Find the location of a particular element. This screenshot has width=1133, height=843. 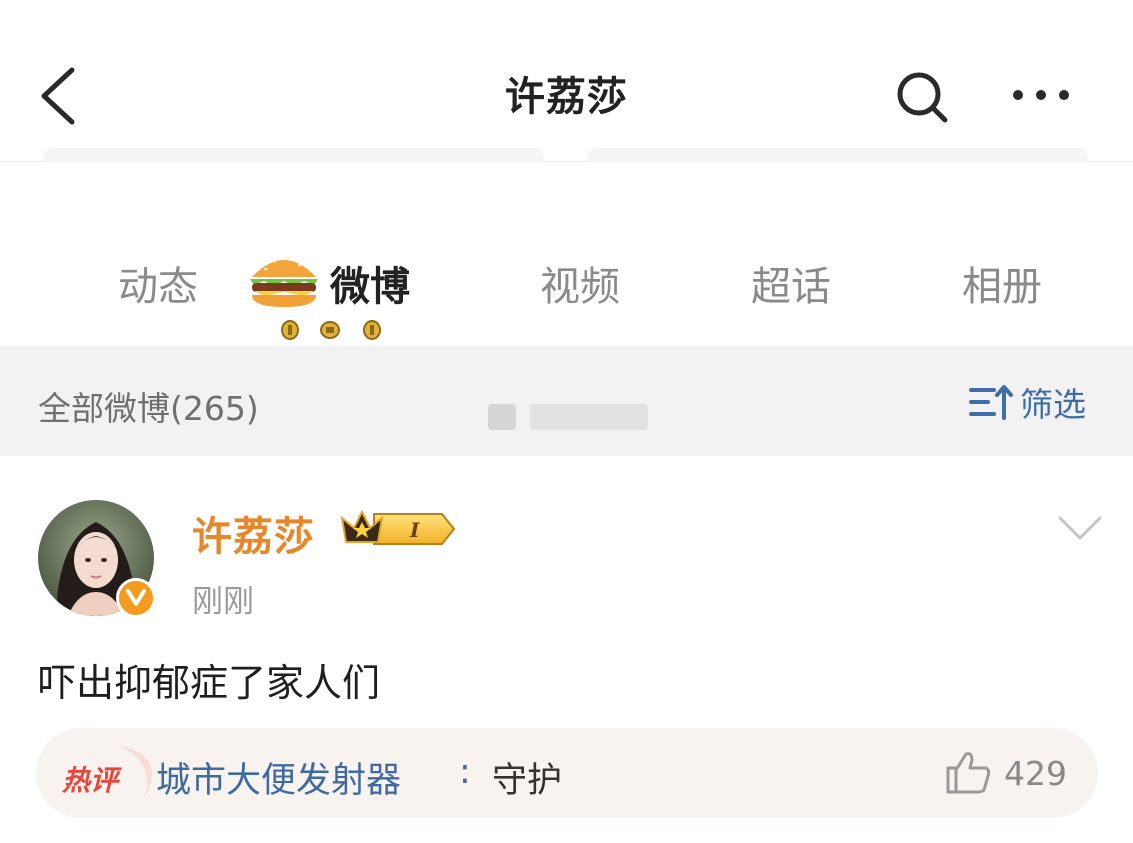

like-count: 429 is located at coordinates (1035, 773).